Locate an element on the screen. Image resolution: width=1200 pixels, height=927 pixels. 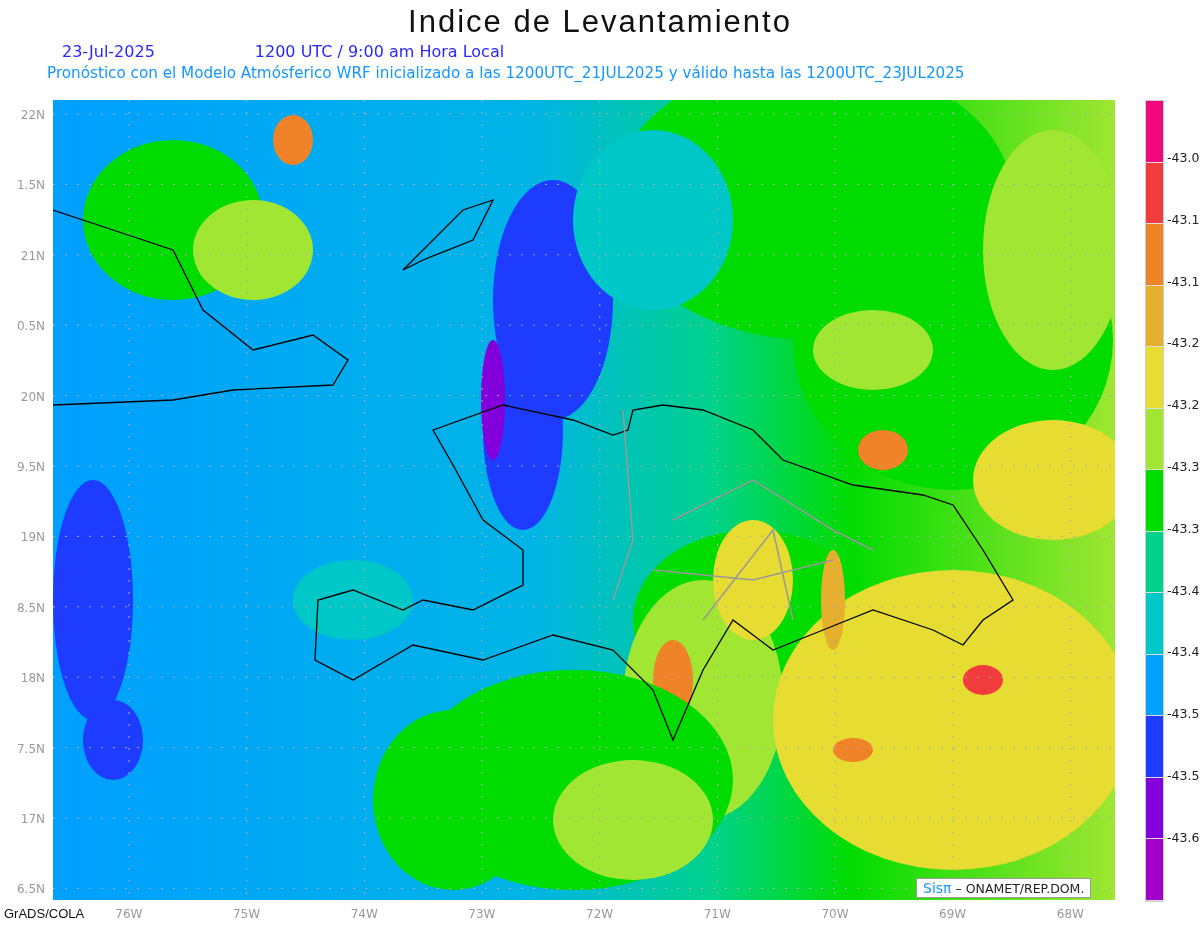
longitude-label: 76W is located at coordinates (129, 913).